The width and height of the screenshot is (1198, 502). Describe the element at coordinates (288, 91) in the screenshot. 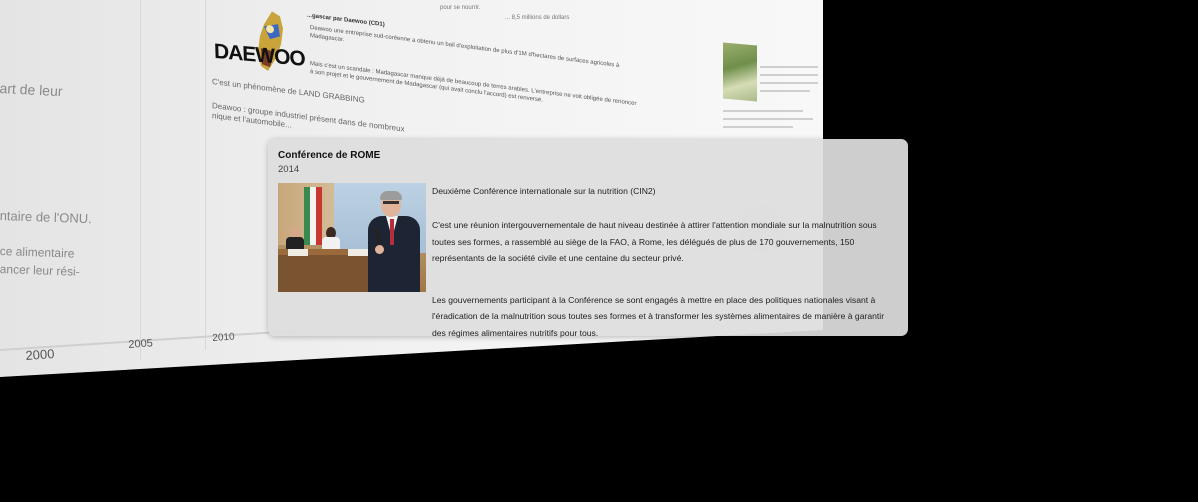

I see `article-line: C'est un phénomène de LAND GRABBING` at that location.